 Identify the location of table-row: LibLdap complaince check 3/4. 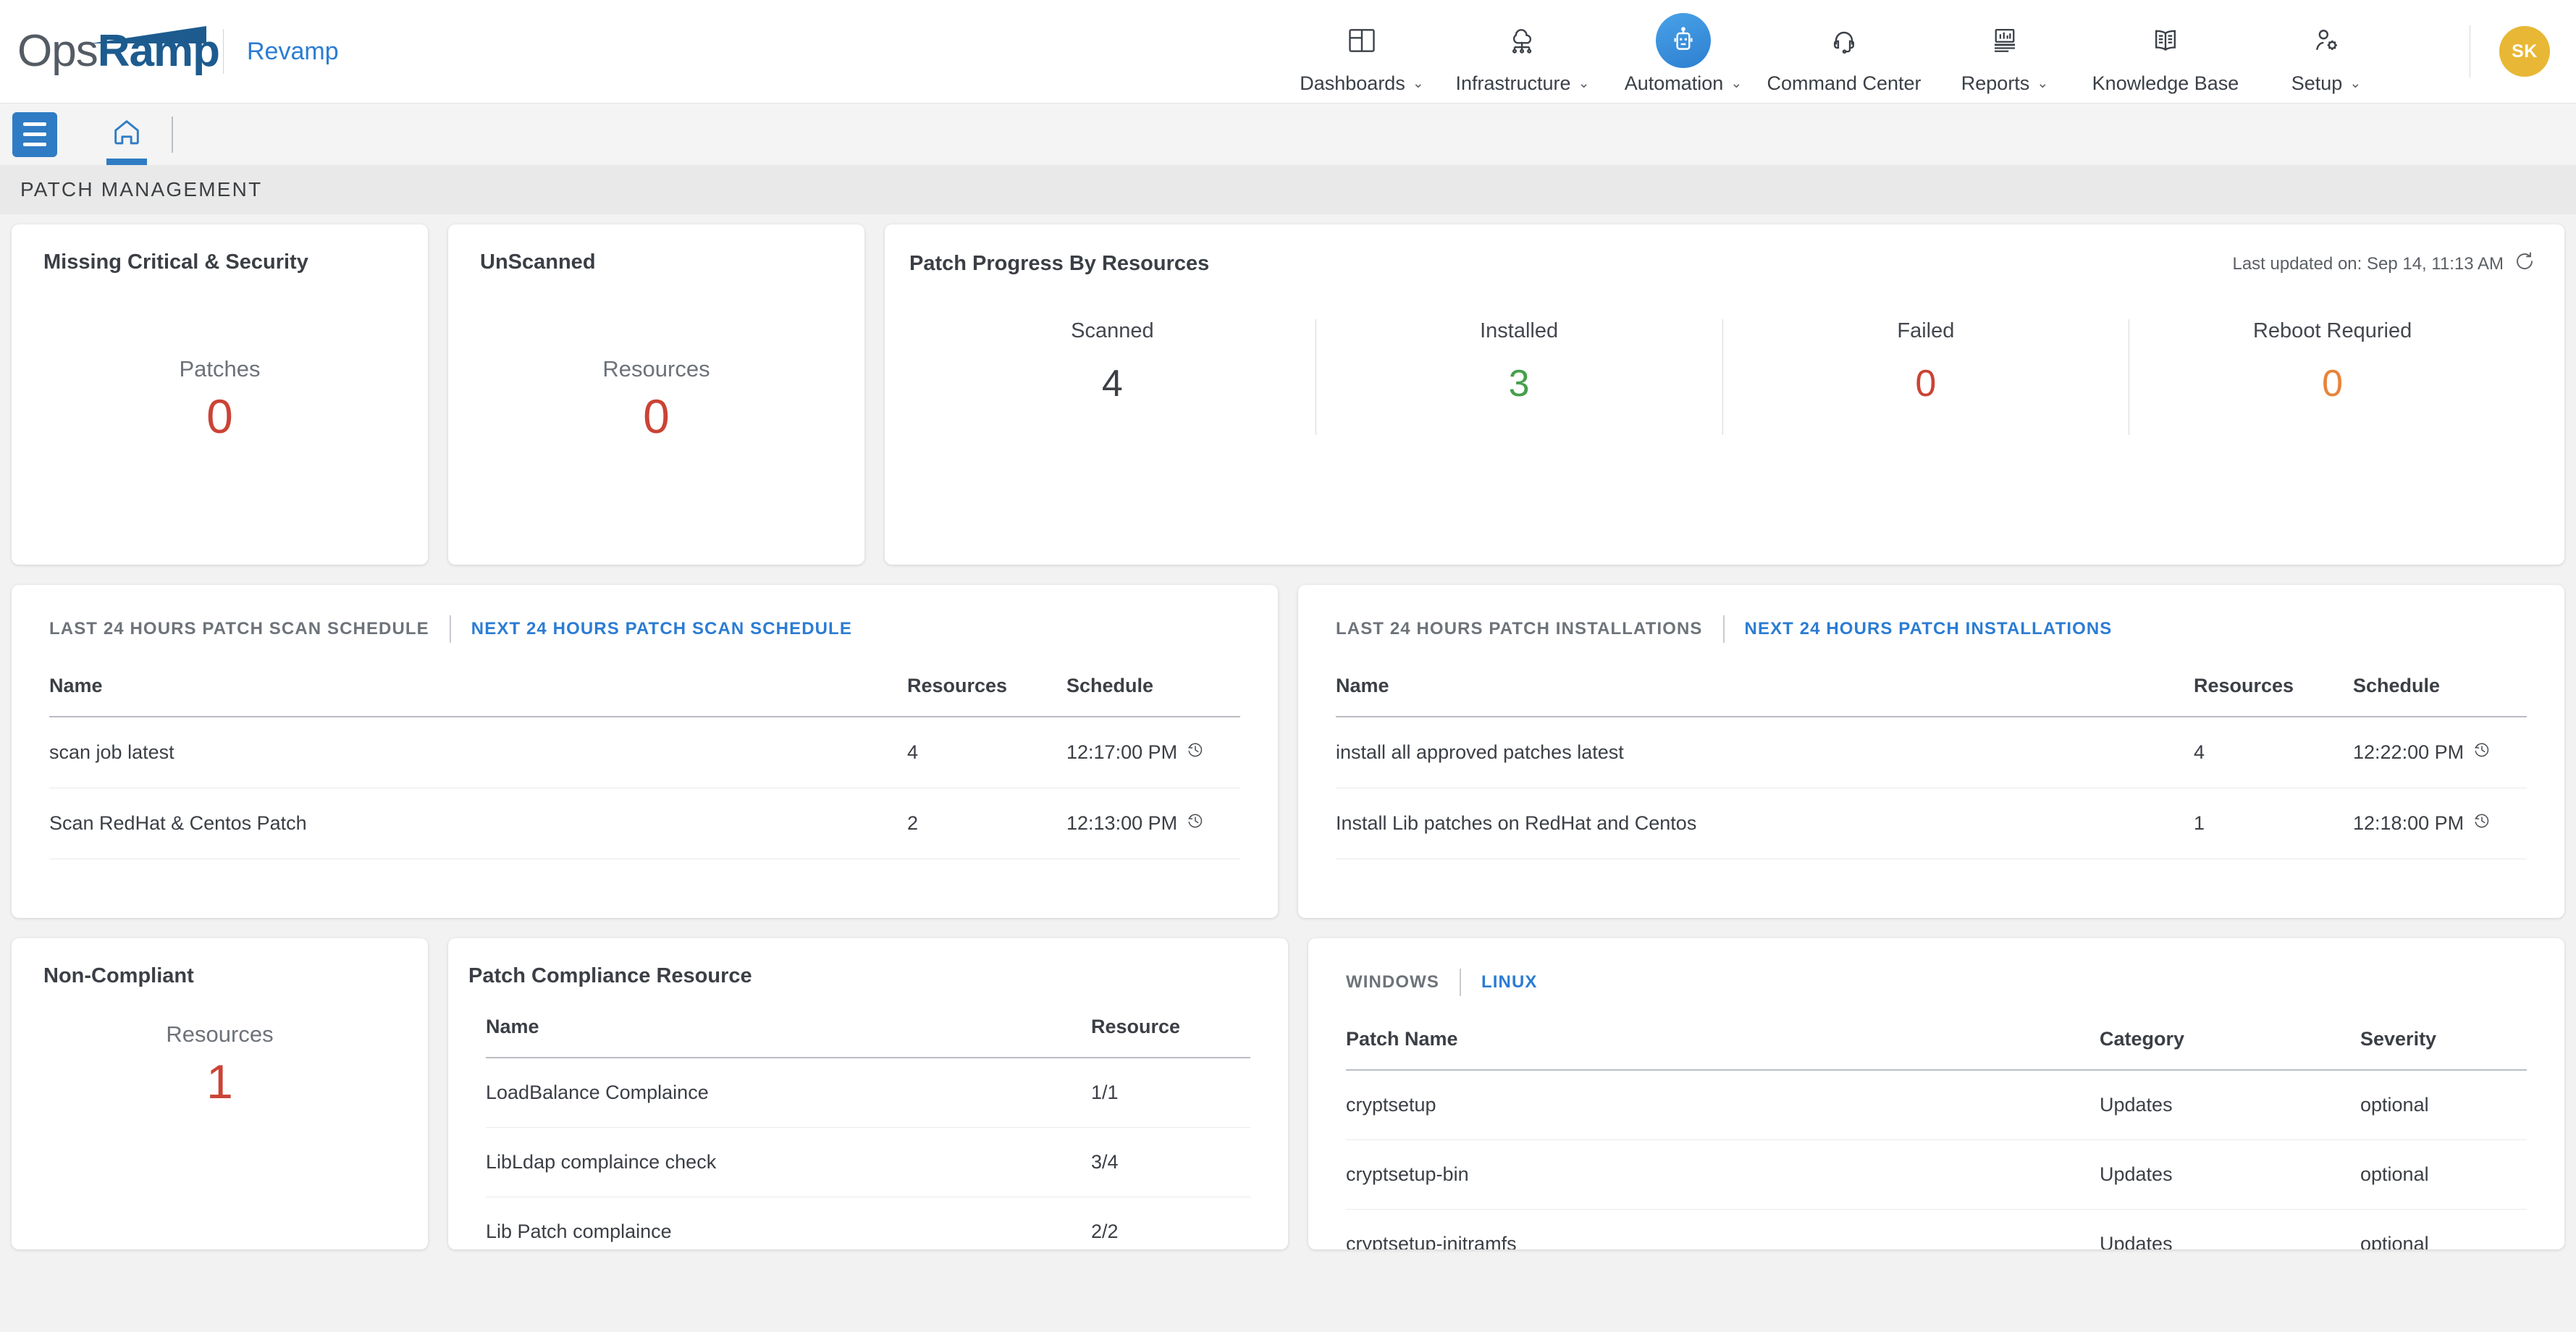
(868, 1162).